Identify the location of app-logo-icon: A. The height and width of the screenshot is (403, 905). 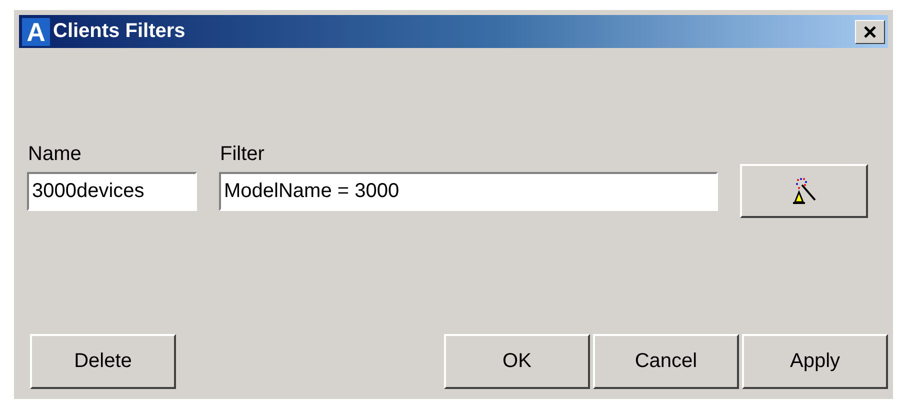
(36, 32).